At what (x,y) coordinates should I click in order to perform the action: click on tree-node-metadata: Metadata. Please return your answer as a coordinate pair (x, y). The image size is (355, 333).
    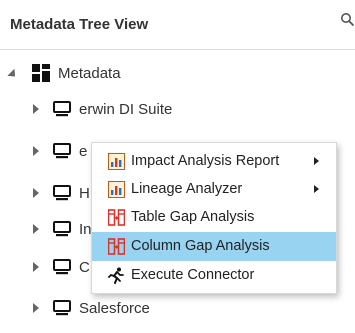
    Looking at the image, I should click on (64, 73).